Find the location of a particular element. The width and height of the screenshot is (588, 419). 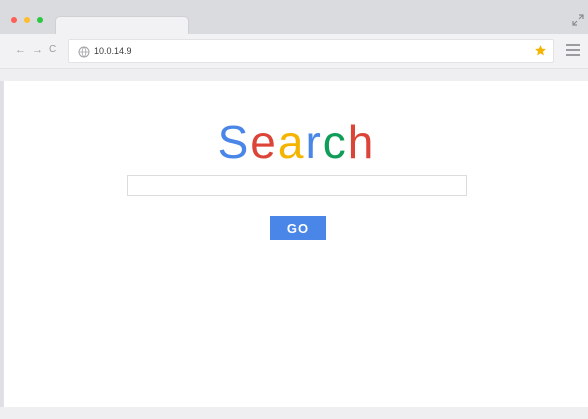

globe-icon is located at coordinates (84, 51).